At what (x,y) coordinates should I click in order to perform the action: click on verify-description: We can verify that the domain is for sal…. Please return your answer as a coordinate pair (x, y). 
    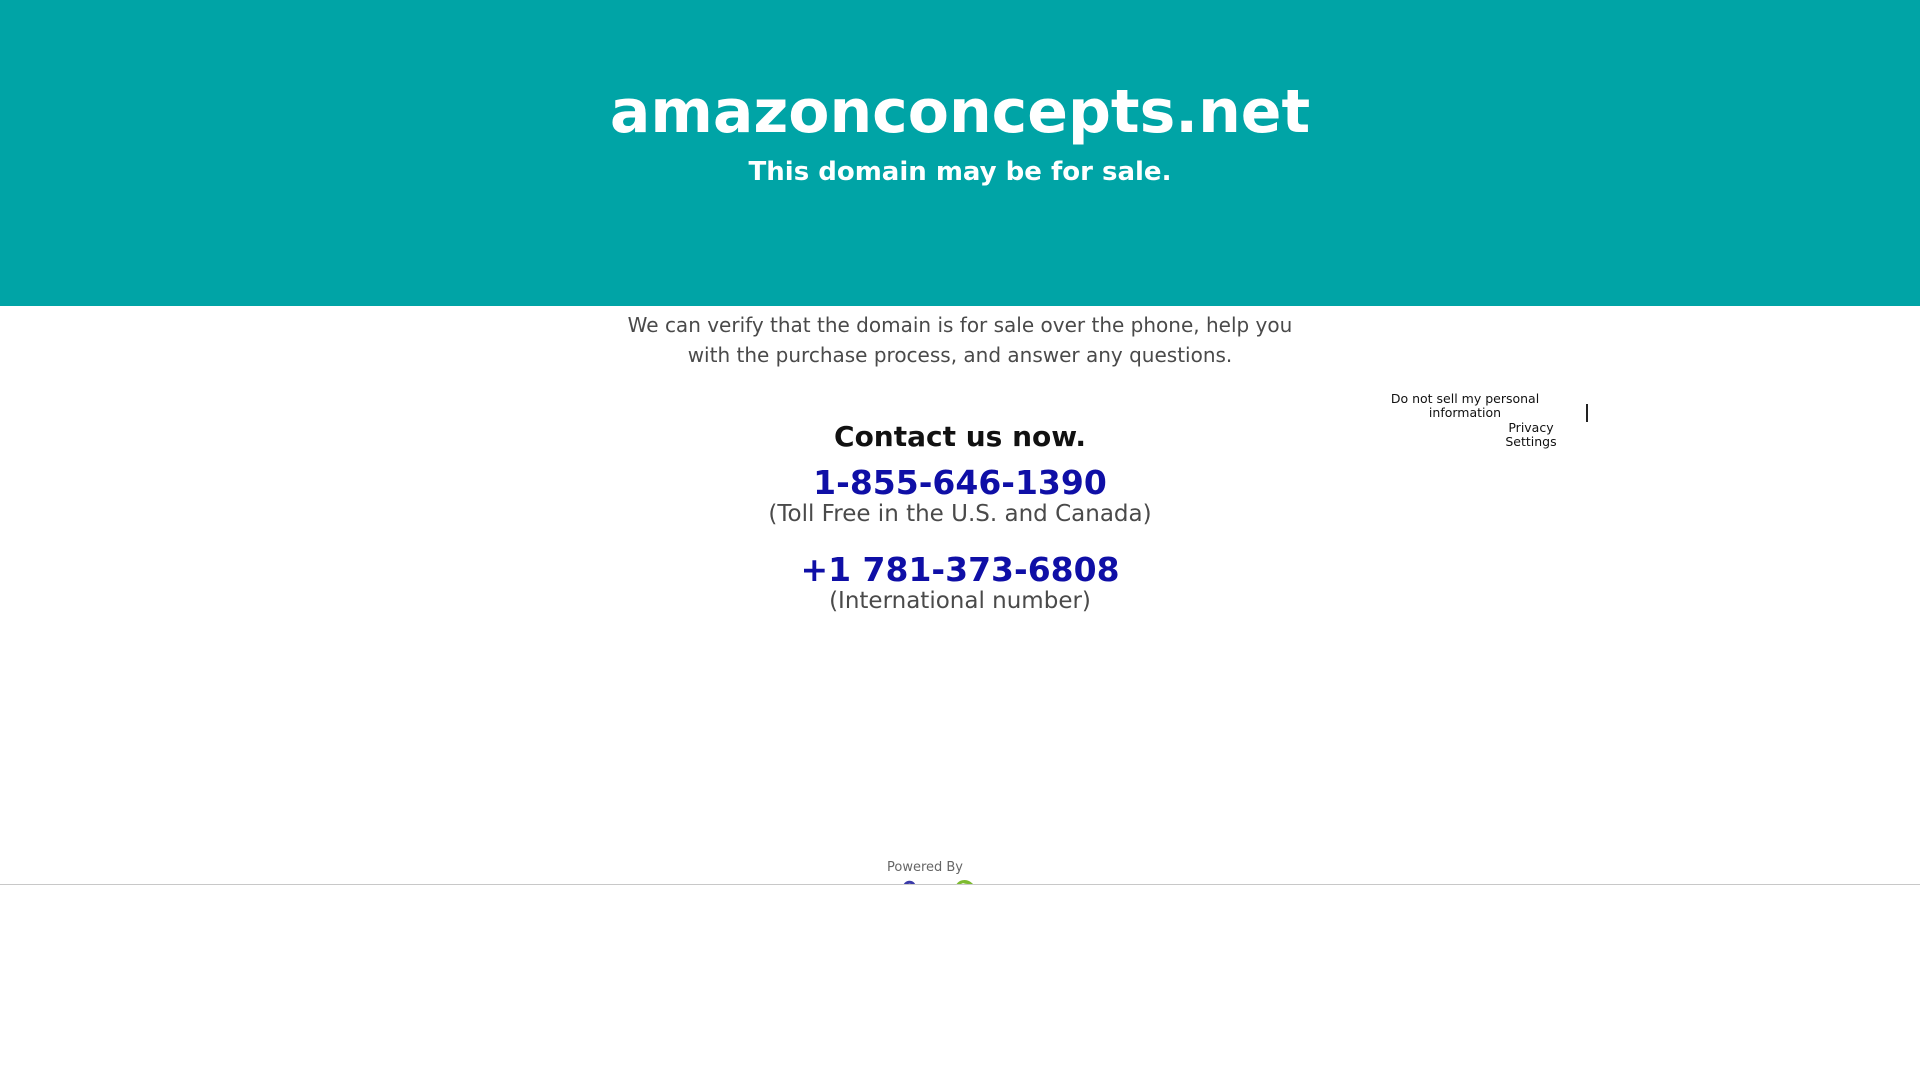
    Looking at the image, I should click on (960, 340).